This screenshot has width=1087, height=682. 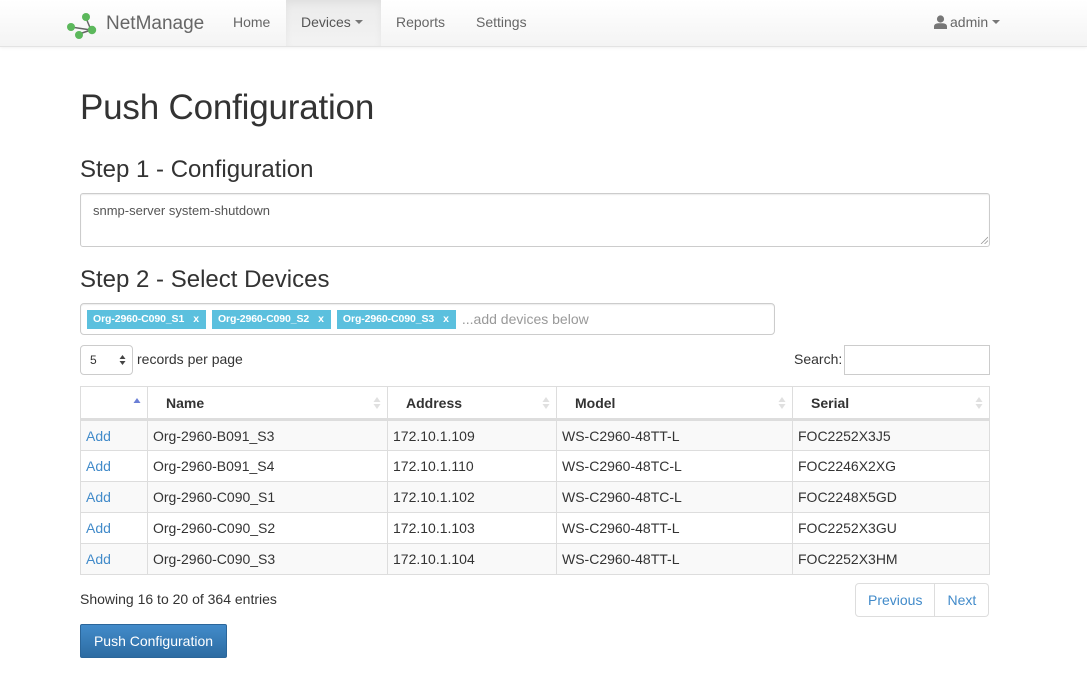 I want to click on column-header-action, so click(x=114, y=403).